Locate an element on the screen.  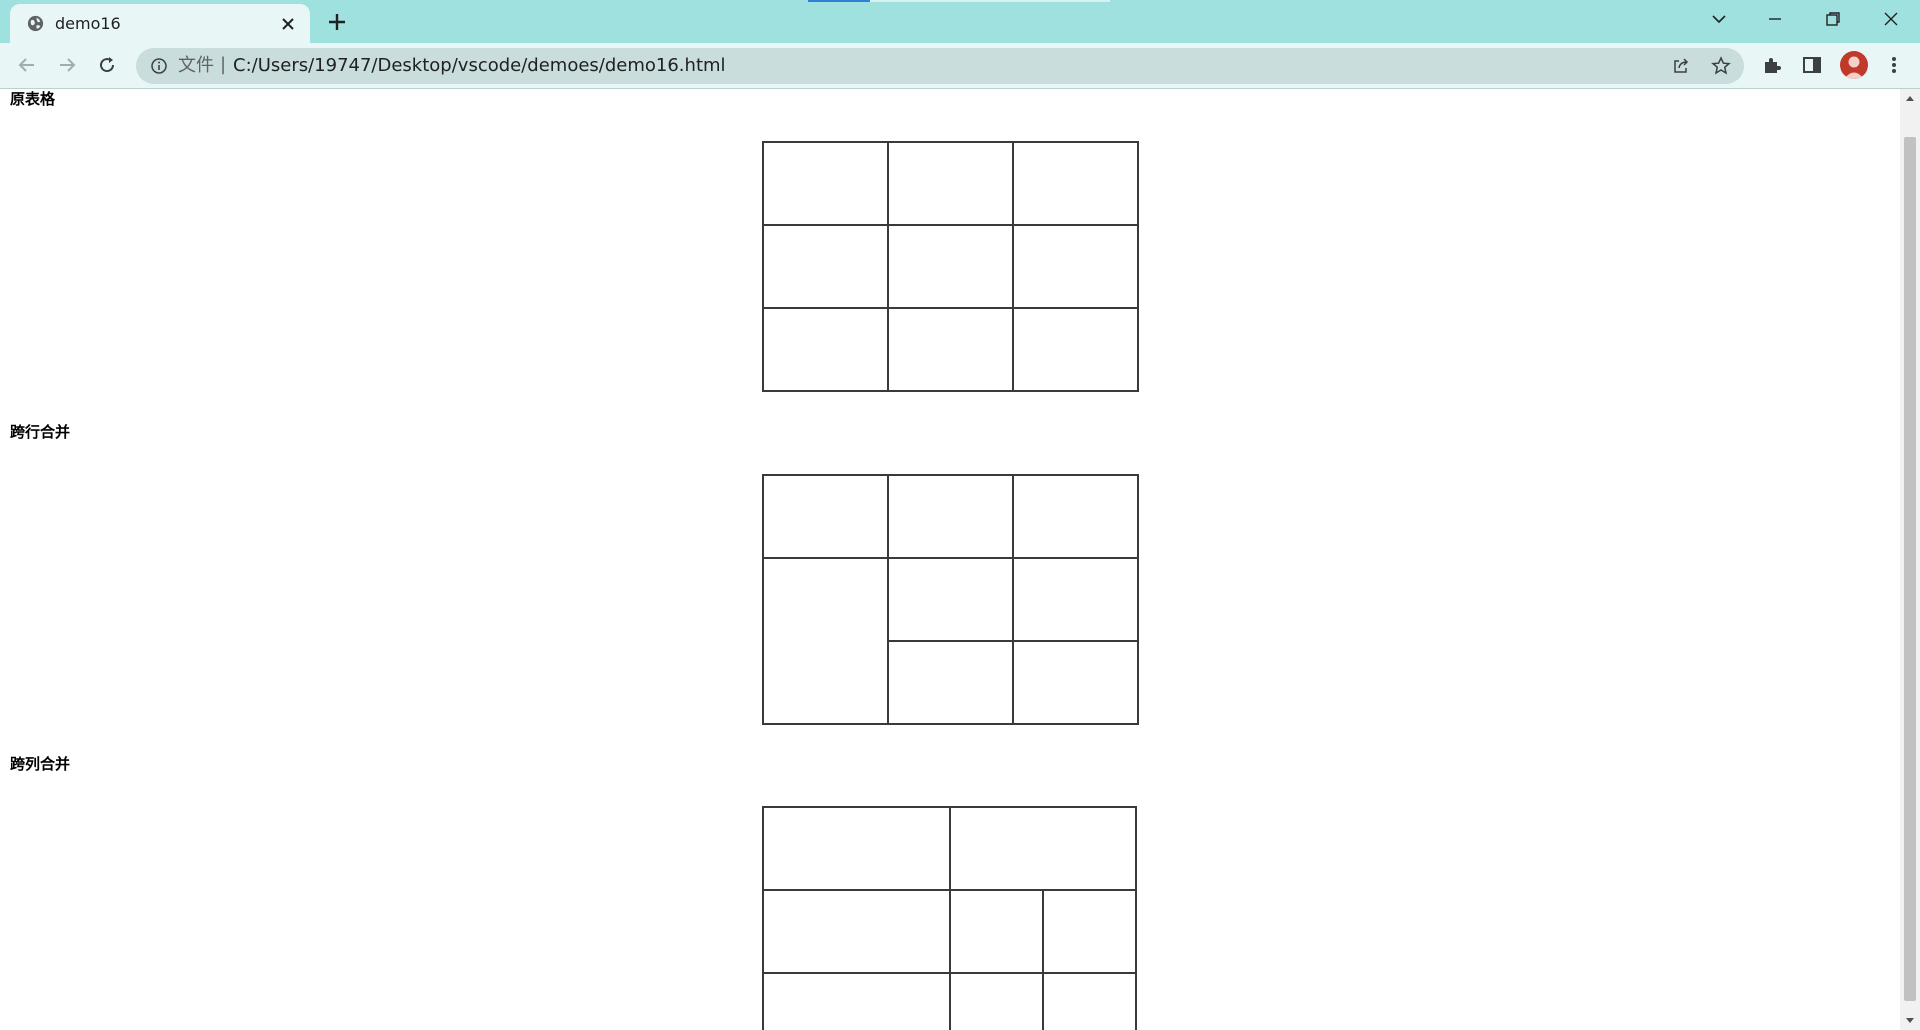
section-title-rowspan: 跨行合并 is located at coordinates (40, 432).